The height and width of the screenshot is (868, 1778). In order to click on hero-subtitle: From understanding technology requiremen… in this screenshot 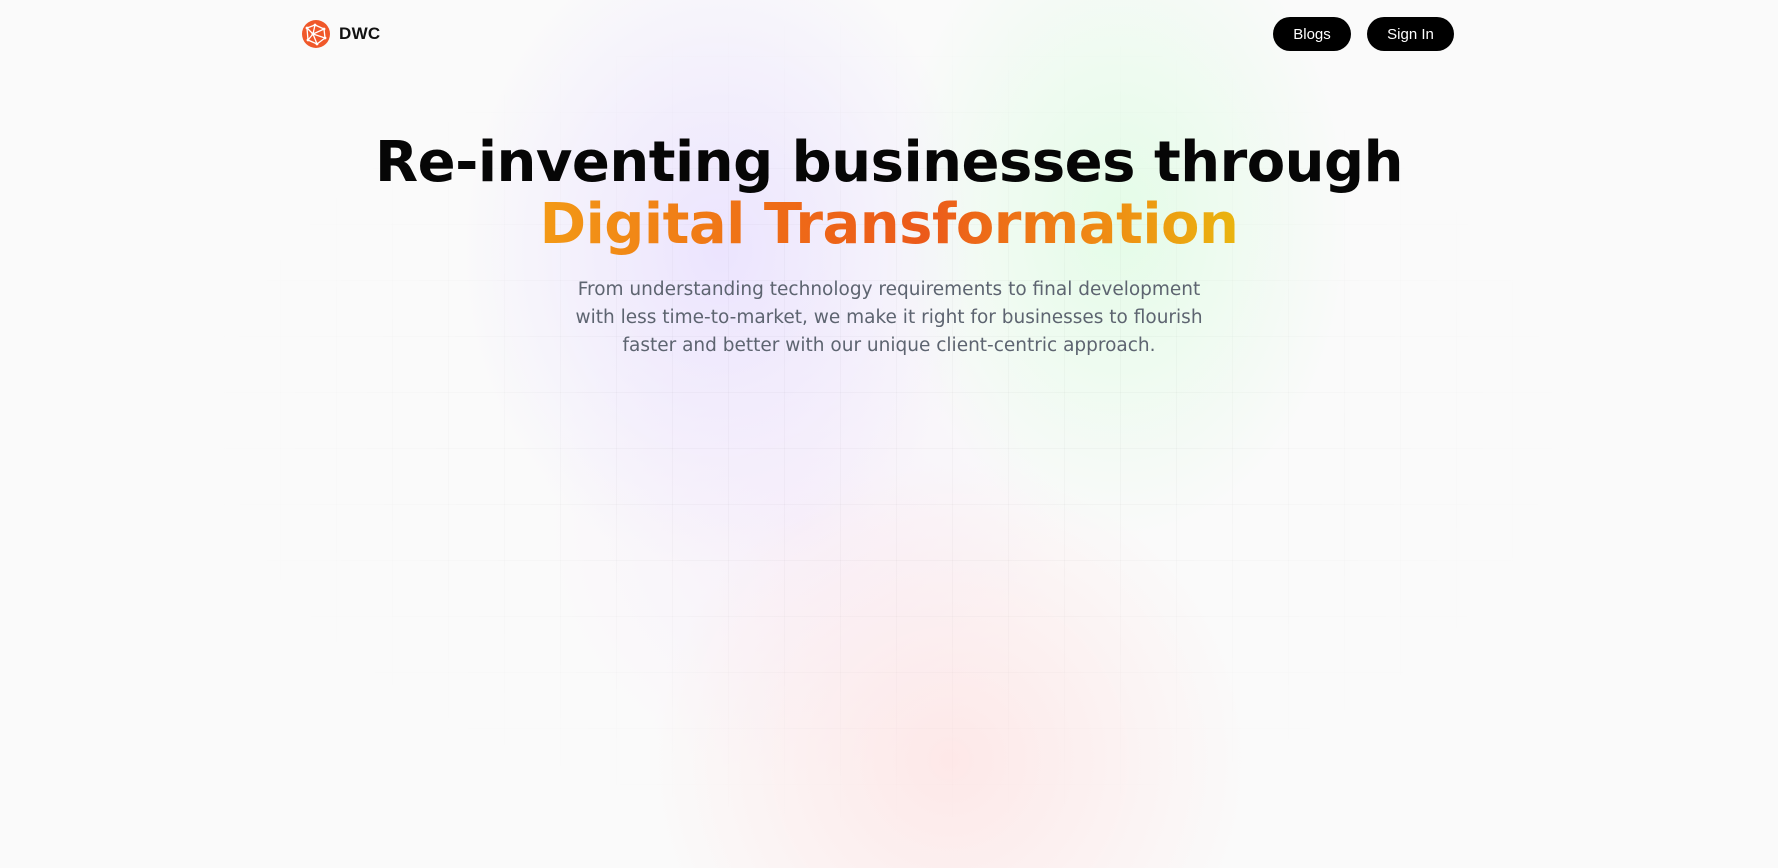, I will do `click(889, 317)`.